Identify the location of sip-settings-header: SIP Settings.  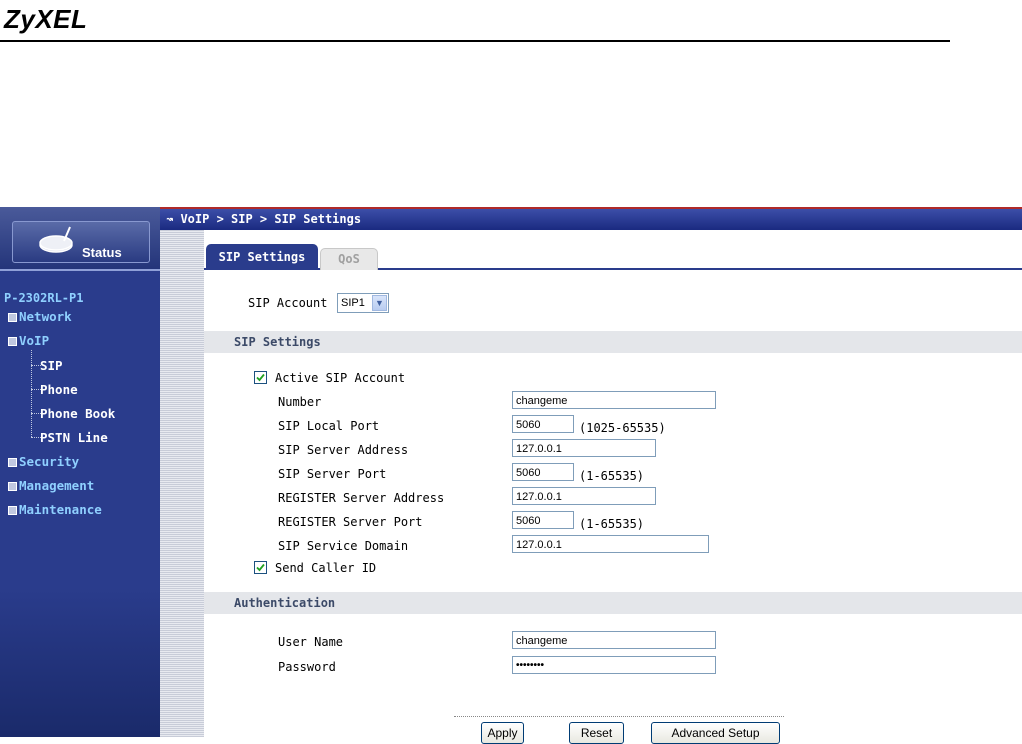
(613, 342).